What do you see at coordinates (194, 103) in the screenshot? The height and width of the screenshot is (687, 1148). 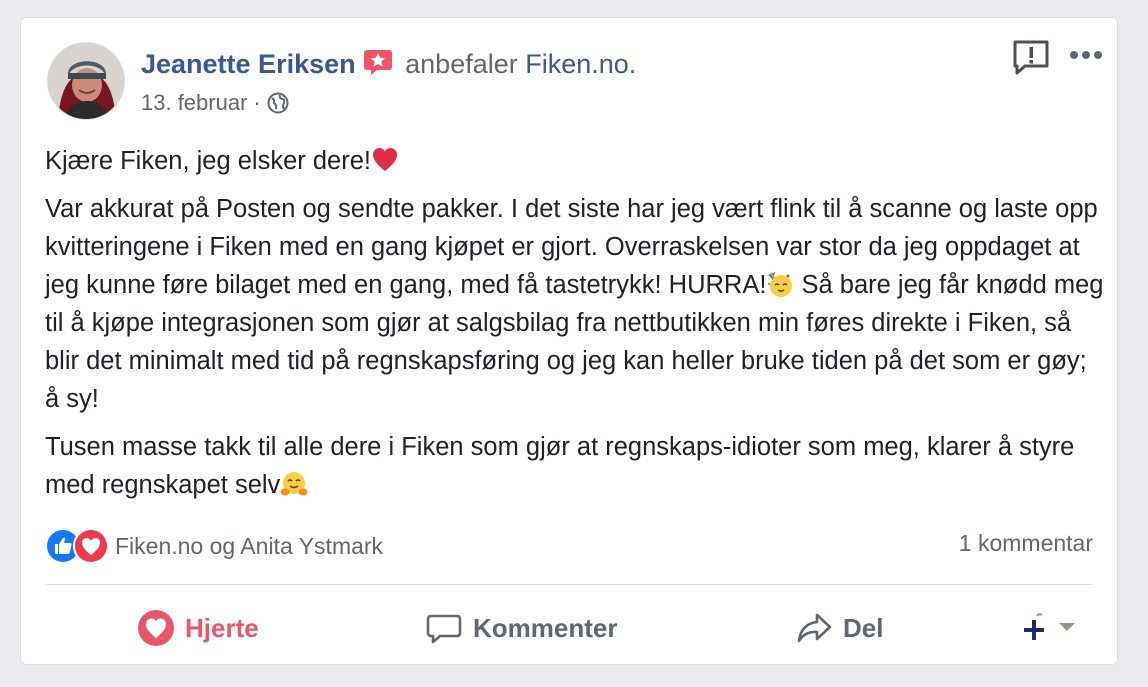 I see `post-date: 13. februar` at bounding box center [194, 103].